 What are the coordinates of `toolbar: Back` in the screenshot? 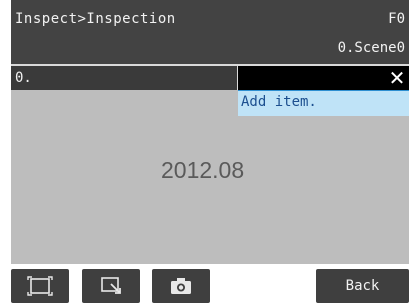 It's located at (210, 283).